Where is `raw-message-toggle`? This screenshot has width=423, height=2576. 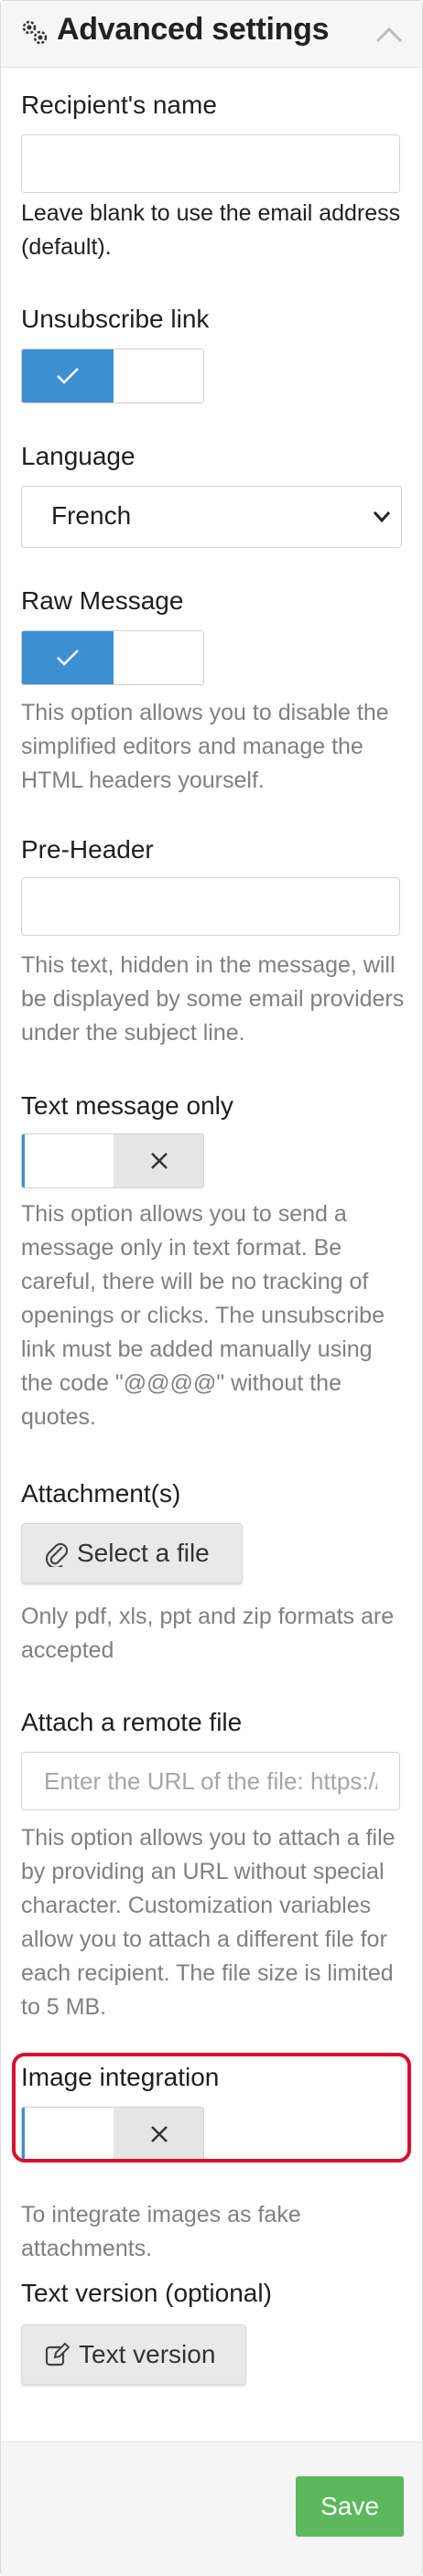 raw-message-toggle is located at coordinates (112, 657).